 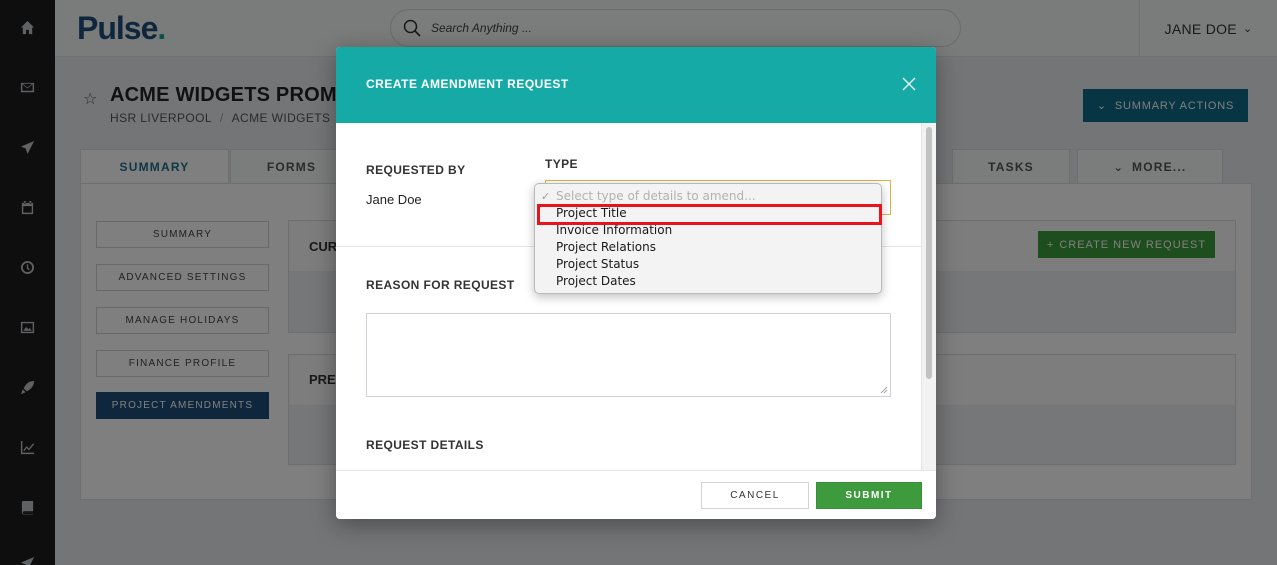 I want to click on modal-scrollbar, so click(x=928, y=296).